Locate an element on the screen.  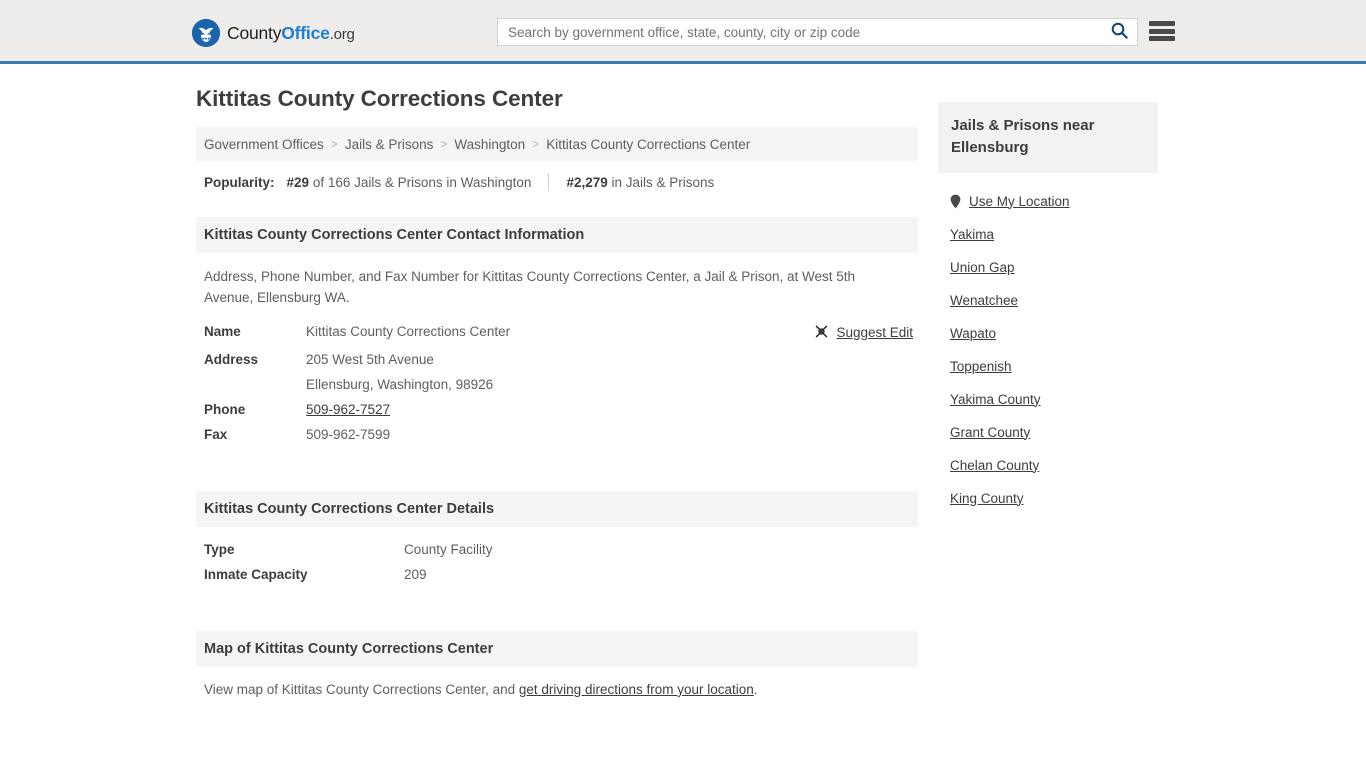
sidebar-item-king-county: King County is located at coordinates (1054, 498).